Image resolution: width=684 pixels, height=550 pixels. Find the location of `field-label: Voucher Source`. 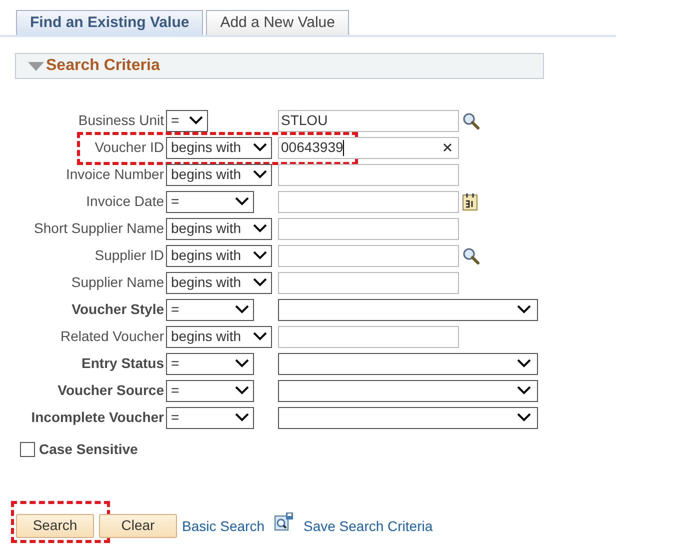

field-label: Voucher Source is located at coordinates (110, 390).